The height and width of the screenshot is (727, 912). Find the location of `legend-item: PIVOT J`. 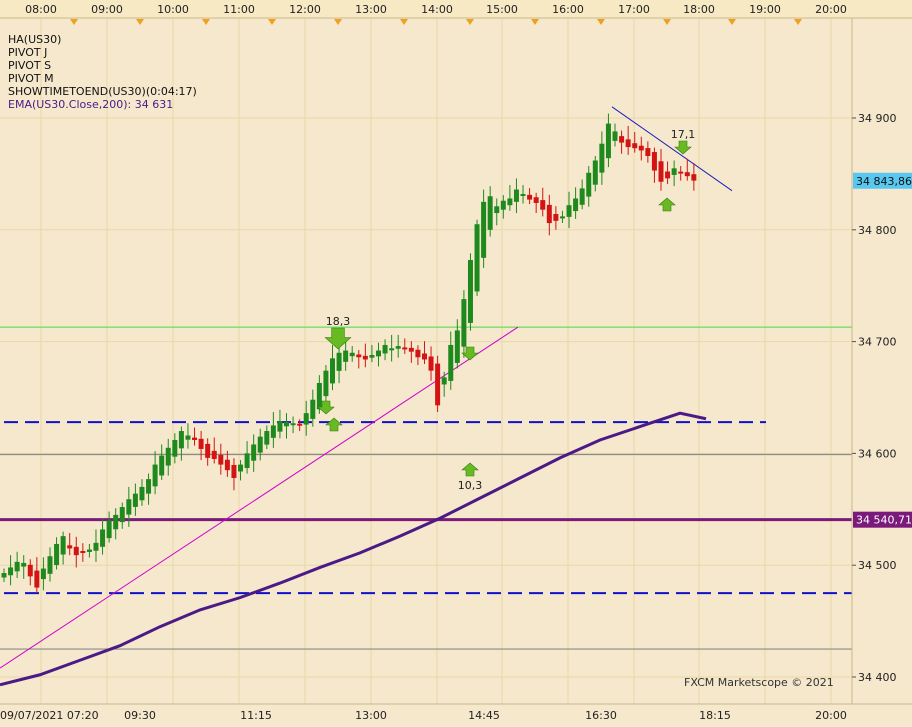

legend-item: PIVOT J is located at coordinates (27, 52).